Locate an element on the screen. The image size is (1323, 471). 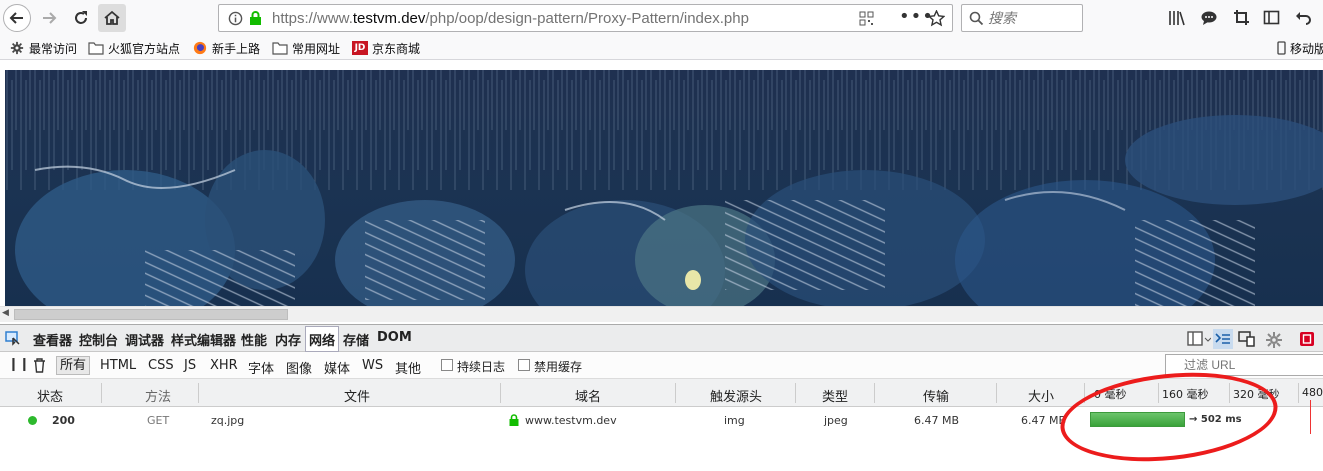
mobile-icon is located at coordinates (1281, 48).